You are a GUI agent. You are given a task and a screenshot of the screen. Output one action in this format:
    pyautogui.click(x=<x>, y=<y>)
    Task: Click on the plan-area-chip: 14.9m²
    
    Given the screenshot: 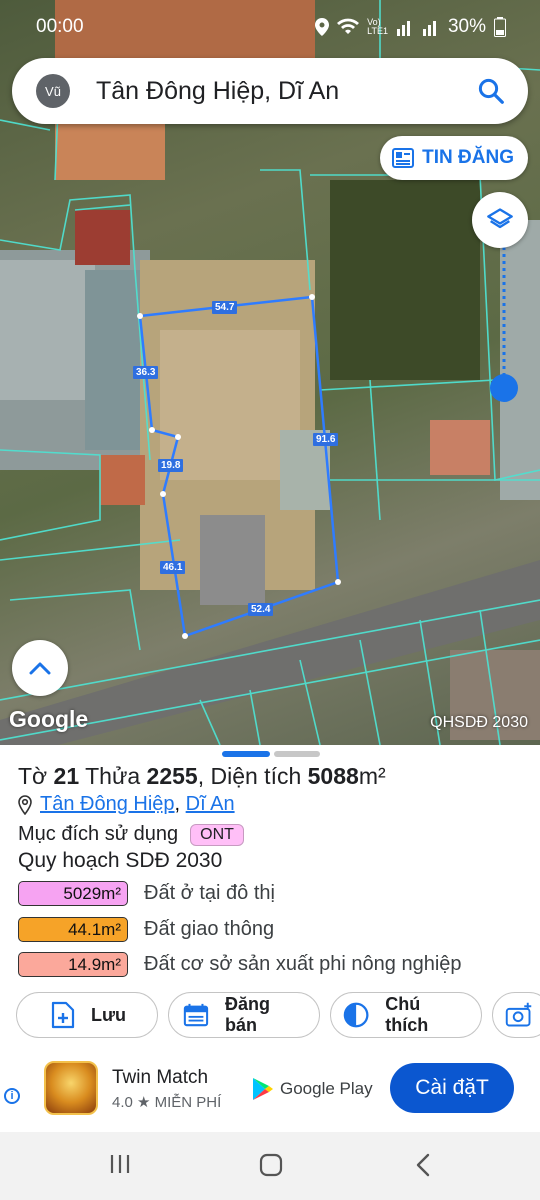 What is the action you would take?
    pyautogui.click(x=73, y=964)
    